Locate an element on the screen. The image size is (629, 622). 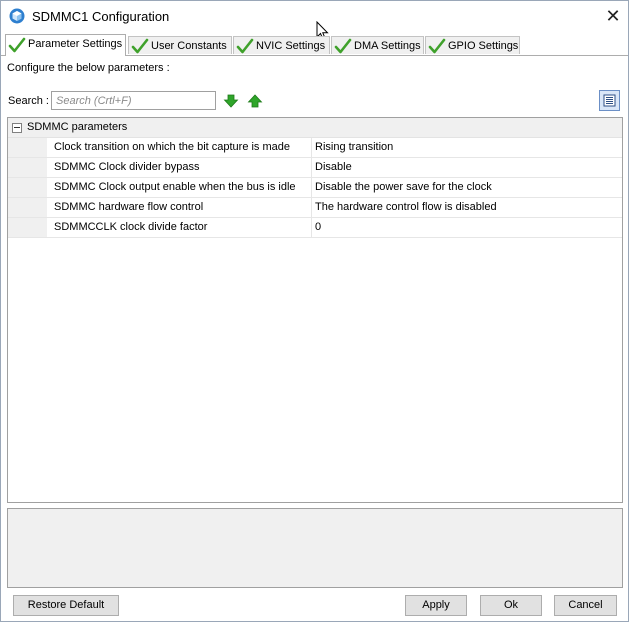
parameter-value: Disable the power save for the clock is located at coordinates (403, 187).